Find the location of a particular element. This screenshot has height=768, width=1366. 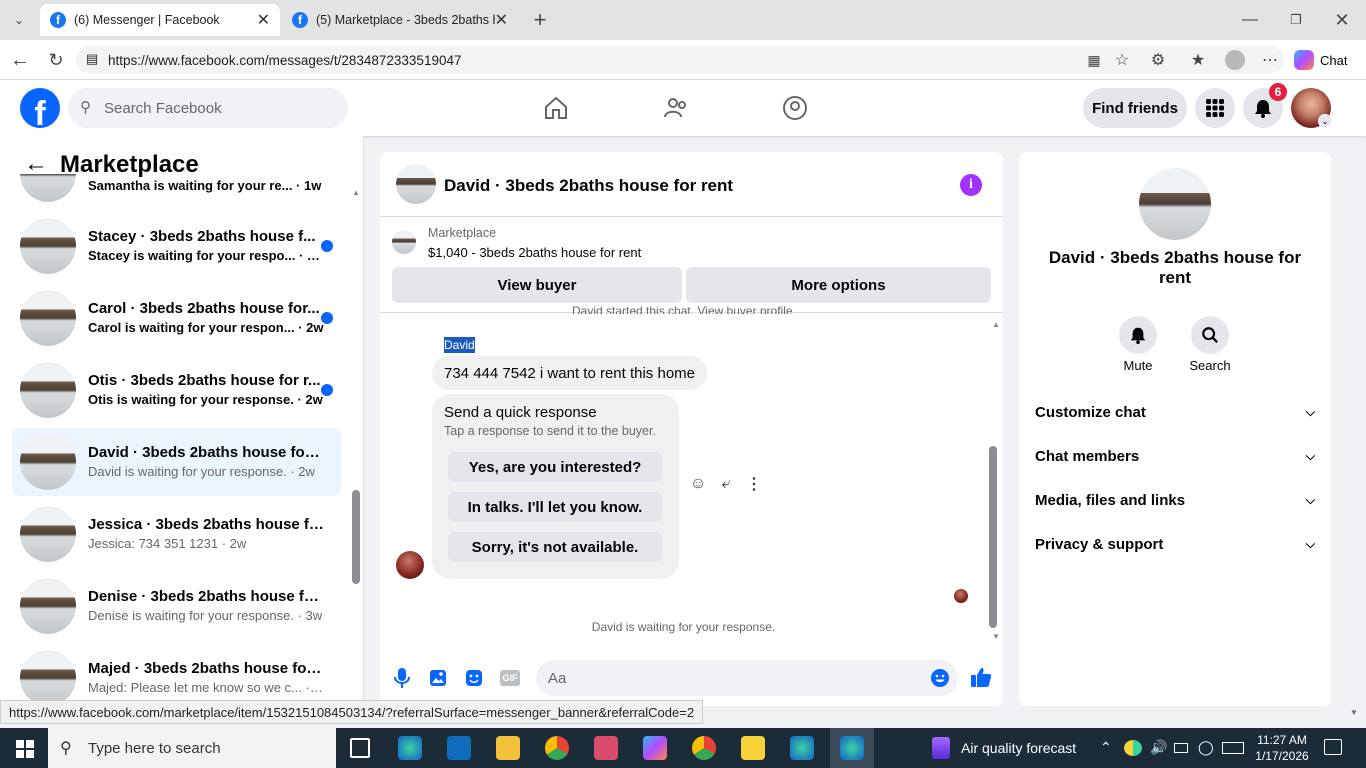

site-info-icon: ▤ is located at coordinates (92, 59).